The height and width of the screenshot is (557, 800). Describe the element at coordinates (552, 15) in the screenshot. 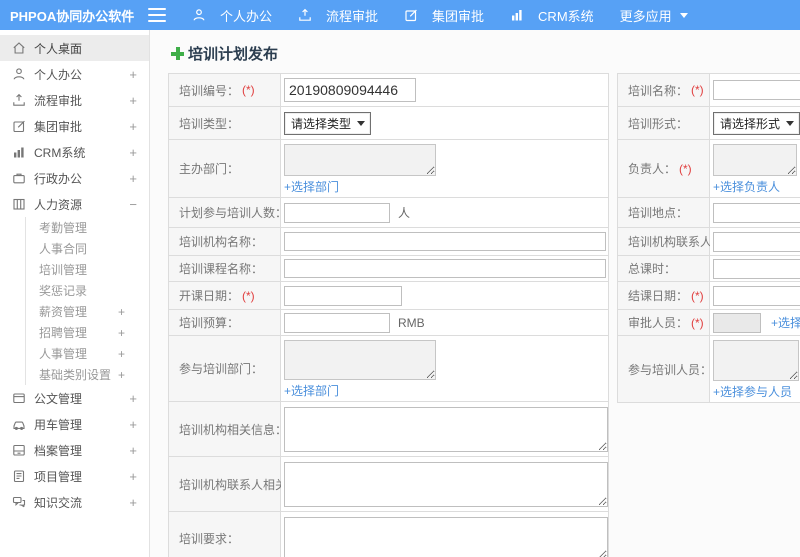

I see `nav-crm-system: CRM系统` at that location.